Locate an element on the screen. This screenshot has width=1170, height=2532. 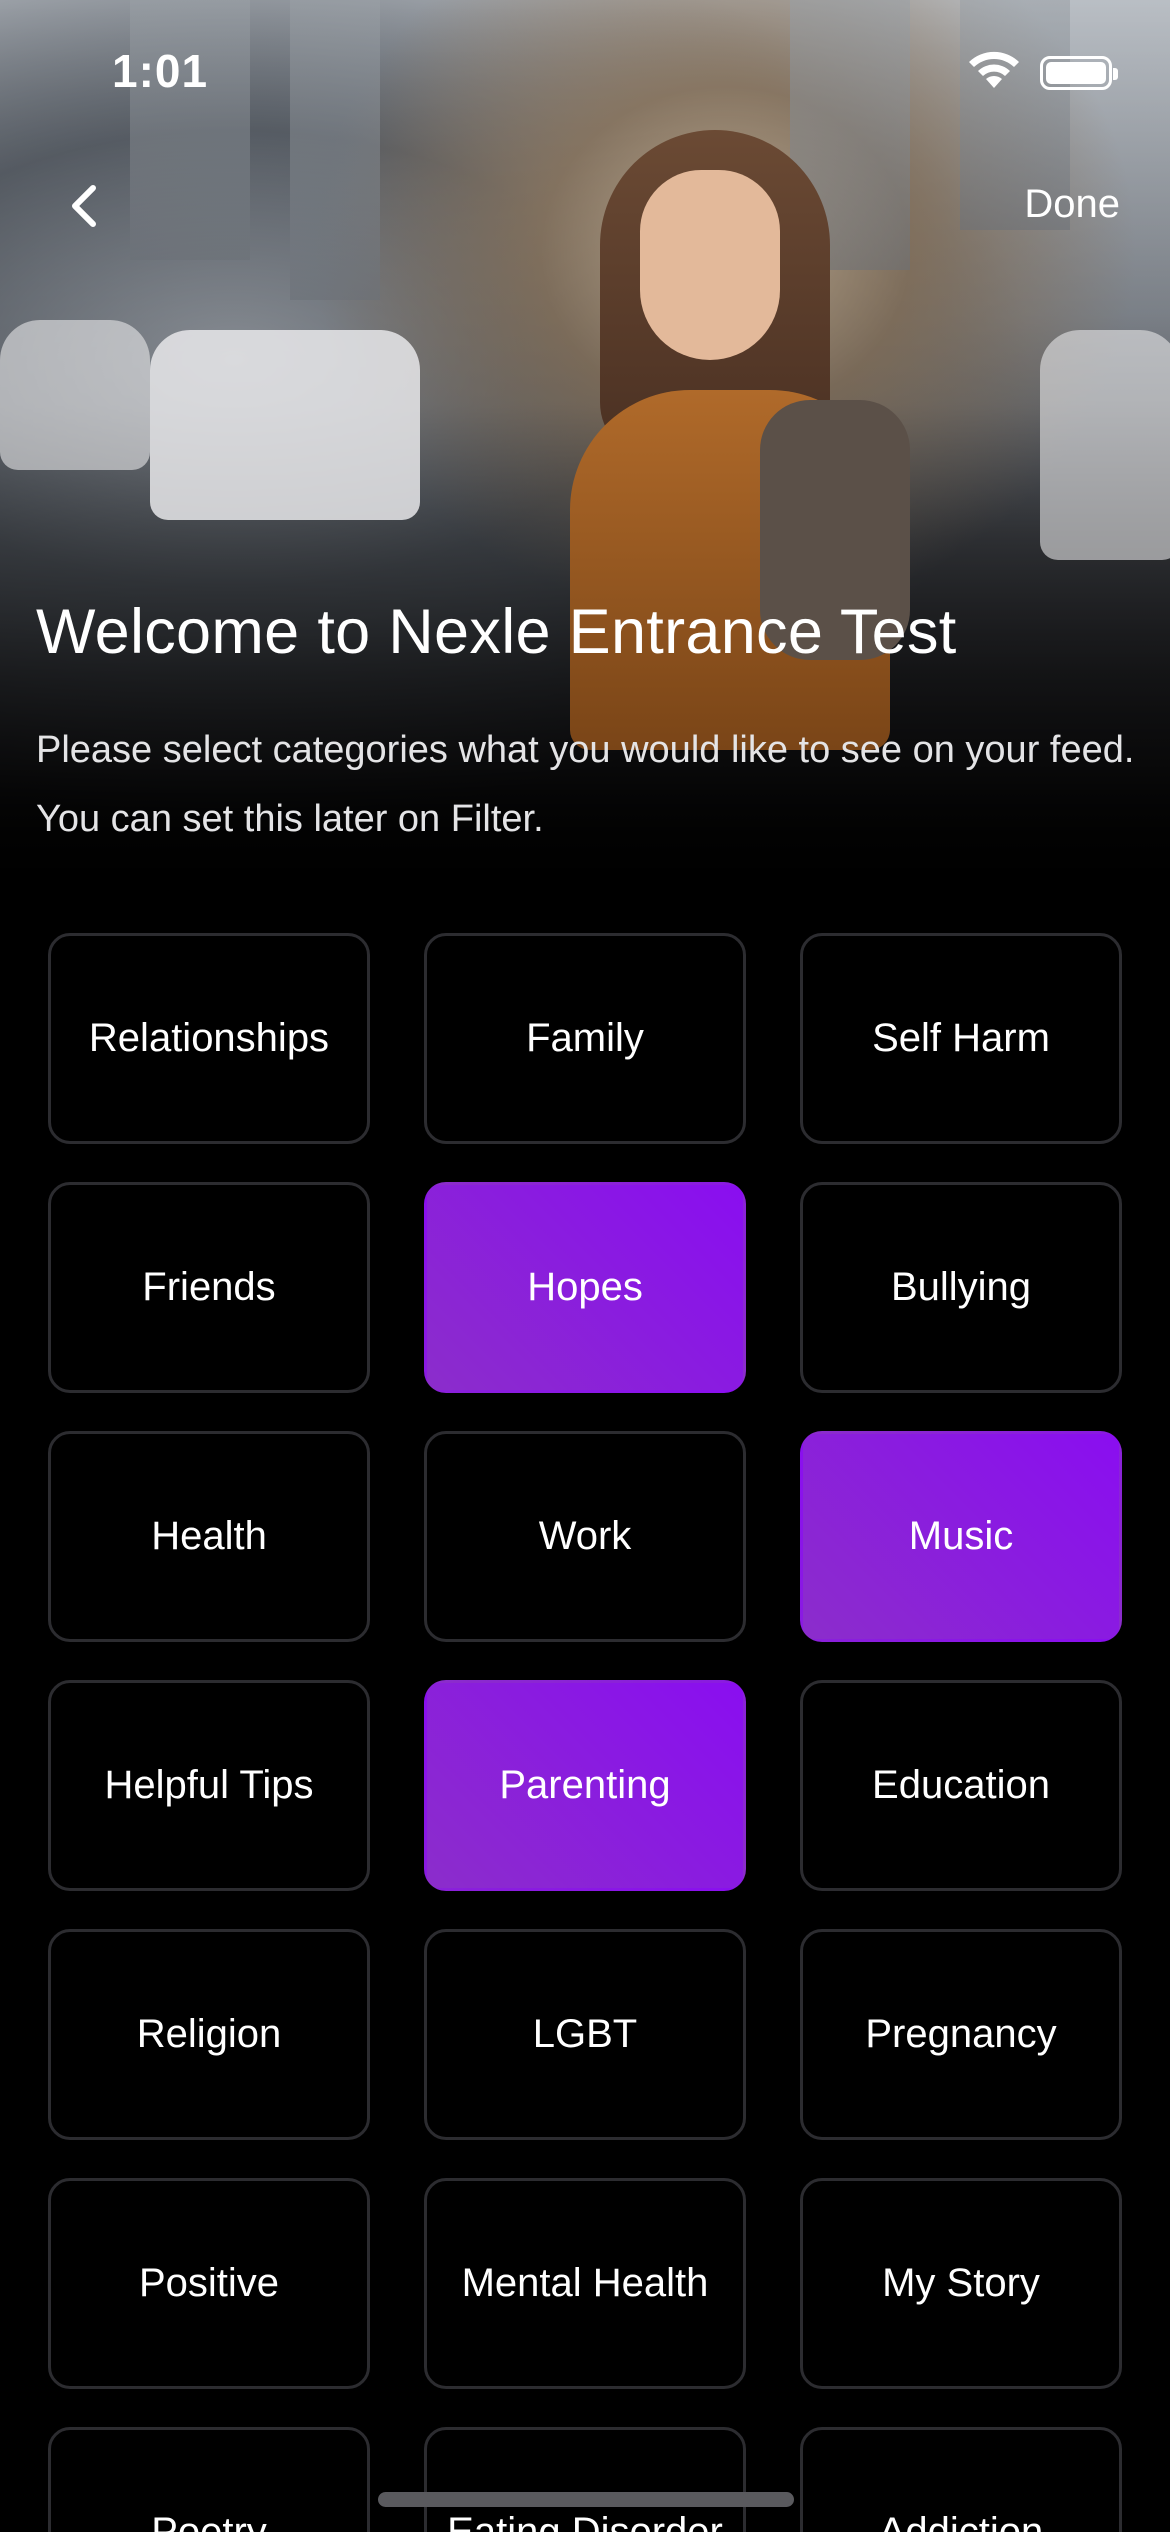
battery-icon is located at coordinates (1079, 73).